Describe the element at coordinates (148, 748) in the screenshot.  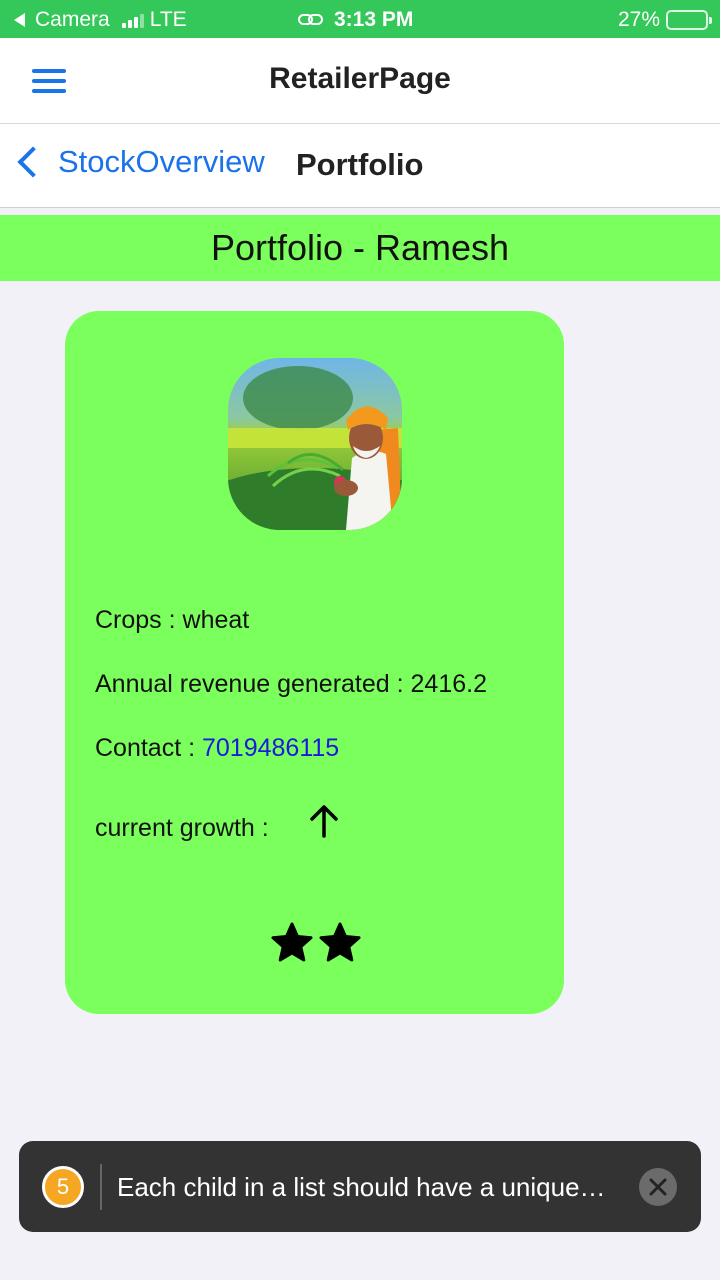
I see `contact-label: Contact :` at that location.